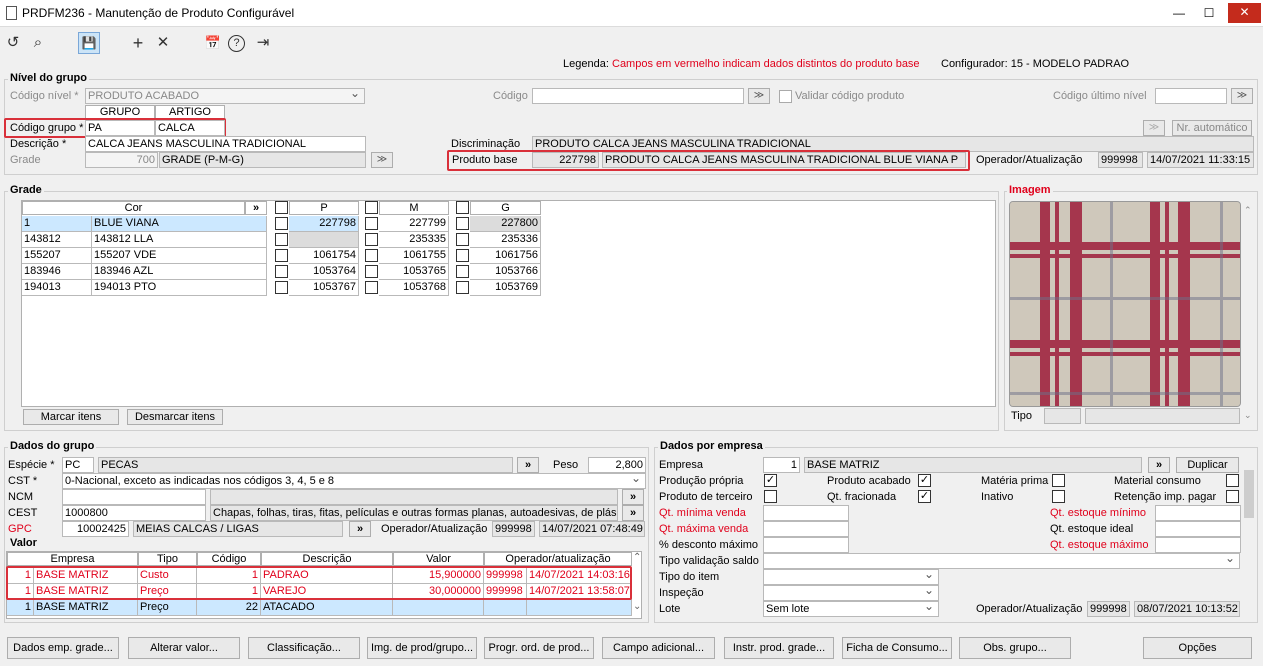  What do you see at coordinates (371, 207) in the screenshot?
I see `size-m-checkbox` at bounding box center [371, 207].